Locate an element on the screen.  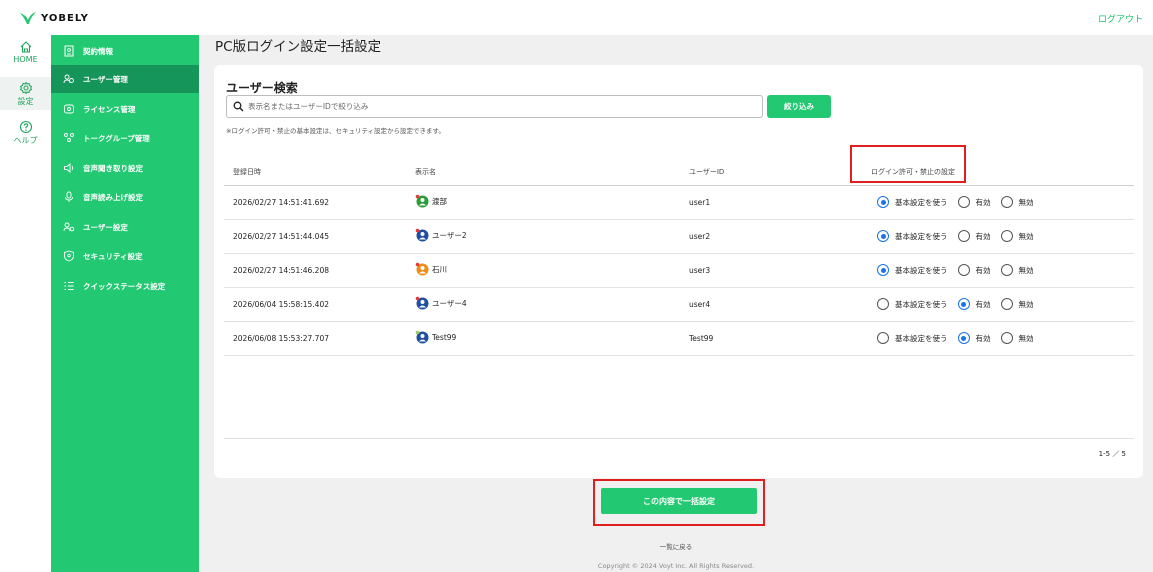
column-header-display-name: 表示名 is located at coordinates (425, 172).